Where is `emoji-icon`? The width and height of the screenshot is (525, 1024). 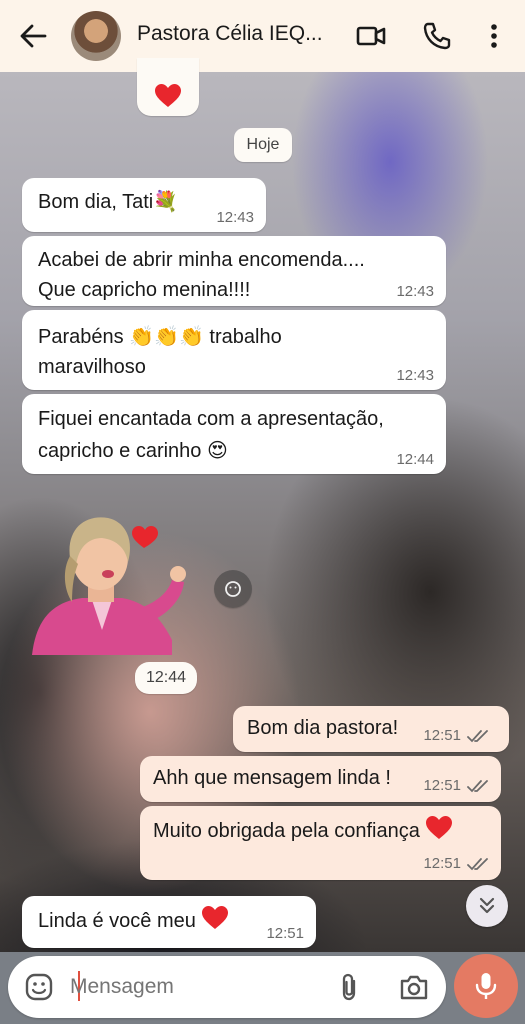
emoji-icon is located at coordinates (39, 987).